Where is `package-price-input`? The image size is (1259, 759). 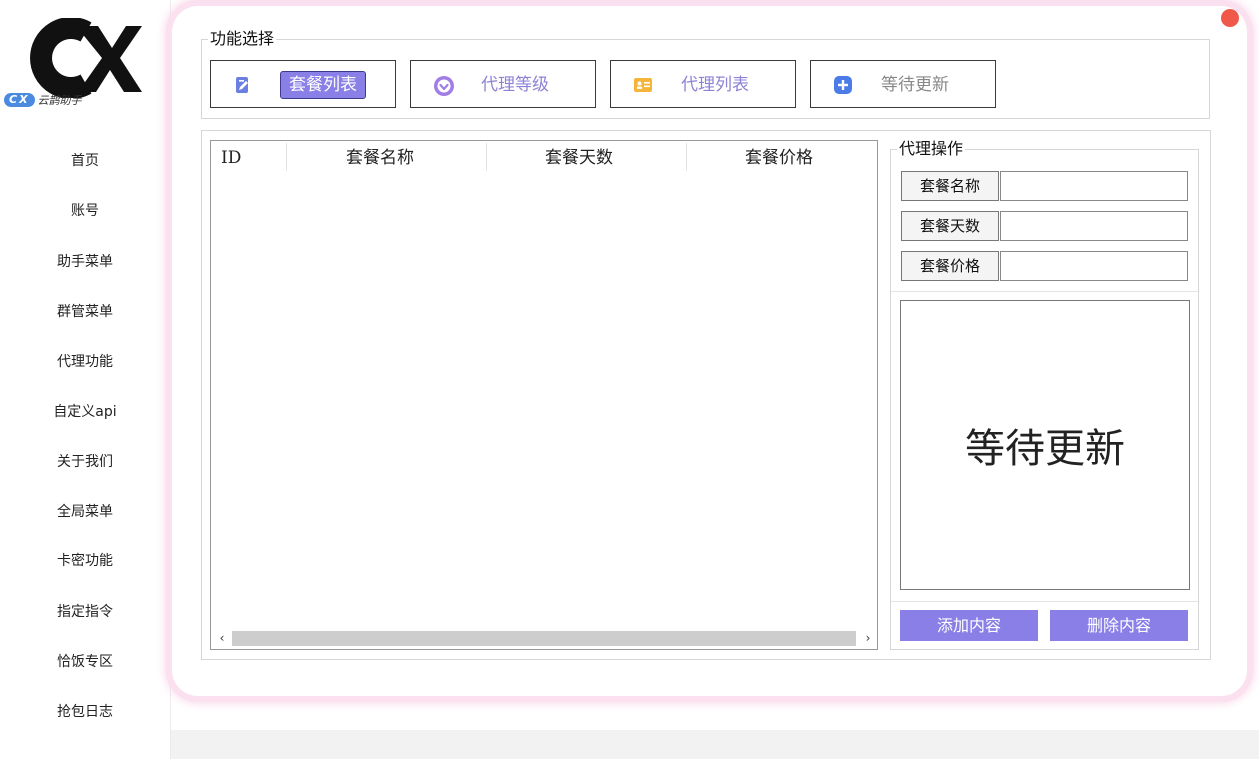
package-price-input is located at coordinates (1094, 266).